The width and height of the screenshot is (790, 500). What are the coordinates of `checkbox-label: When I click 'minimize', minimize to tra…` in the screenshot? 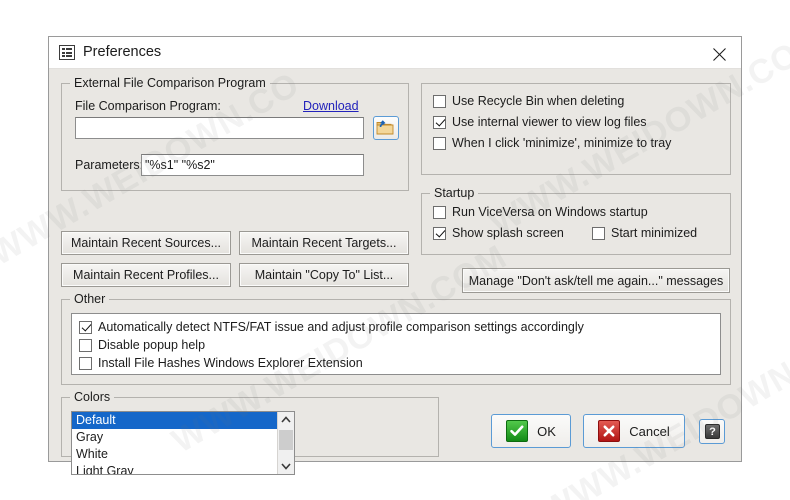 It's located at (562, 143).